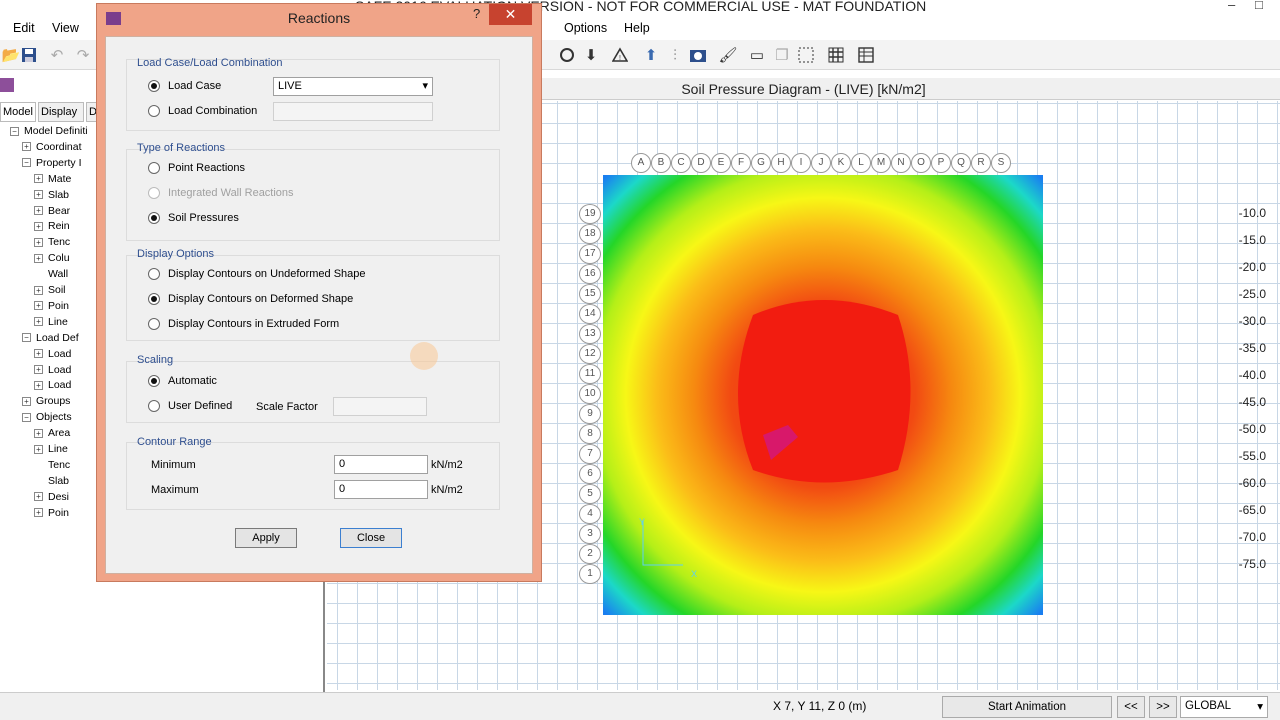 Image resolution: width=1280 pixels, height=720 pixels. I want to click on copy-icon: ❐, so click(782, 55).